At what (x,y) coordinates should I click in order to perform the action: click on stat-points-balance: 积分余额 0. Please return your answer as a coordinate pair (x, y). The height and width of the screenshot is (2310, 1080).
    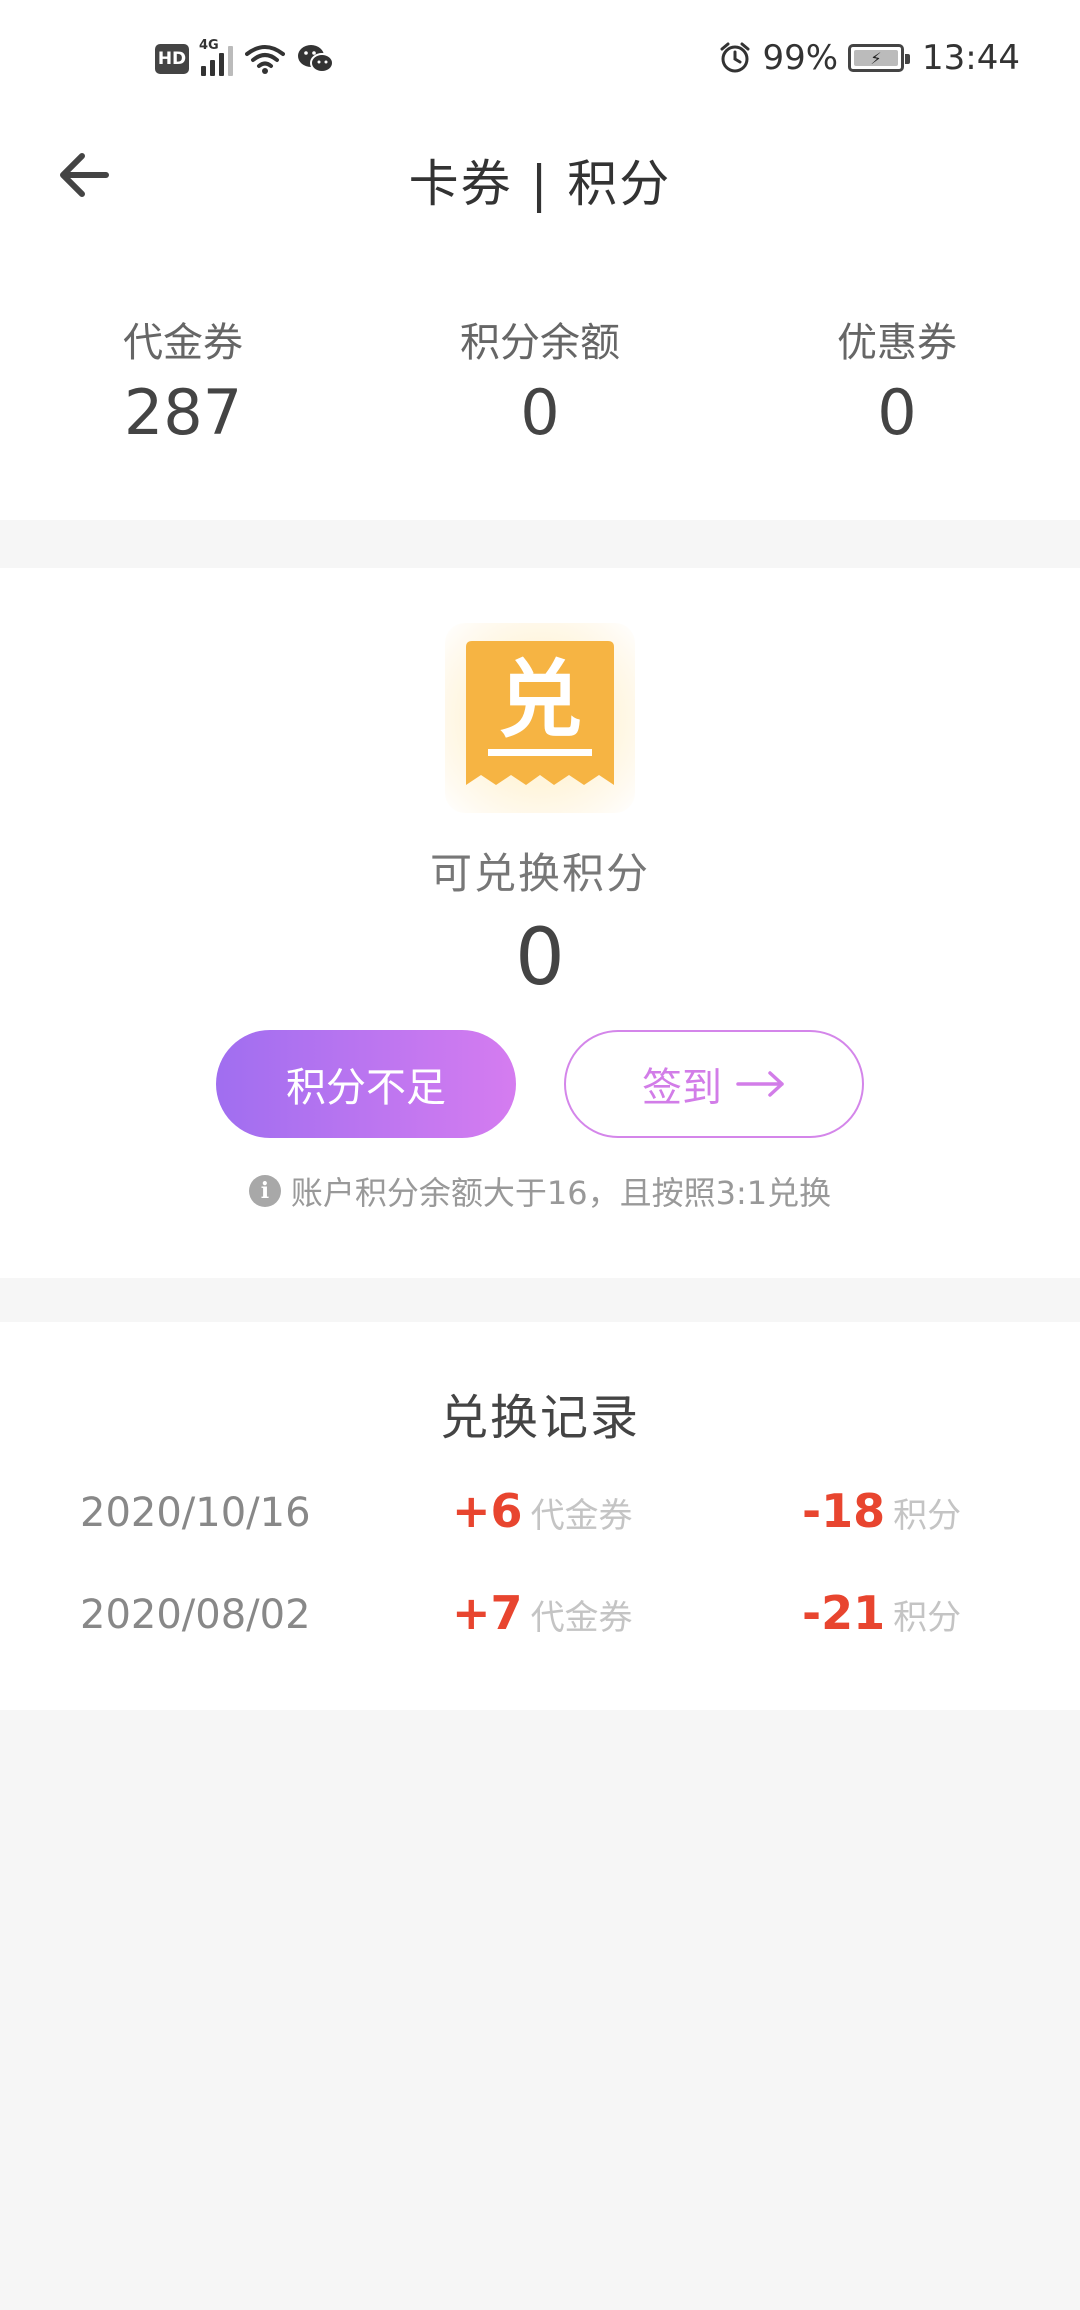
    Looking at the image, I should click on (540, 379).